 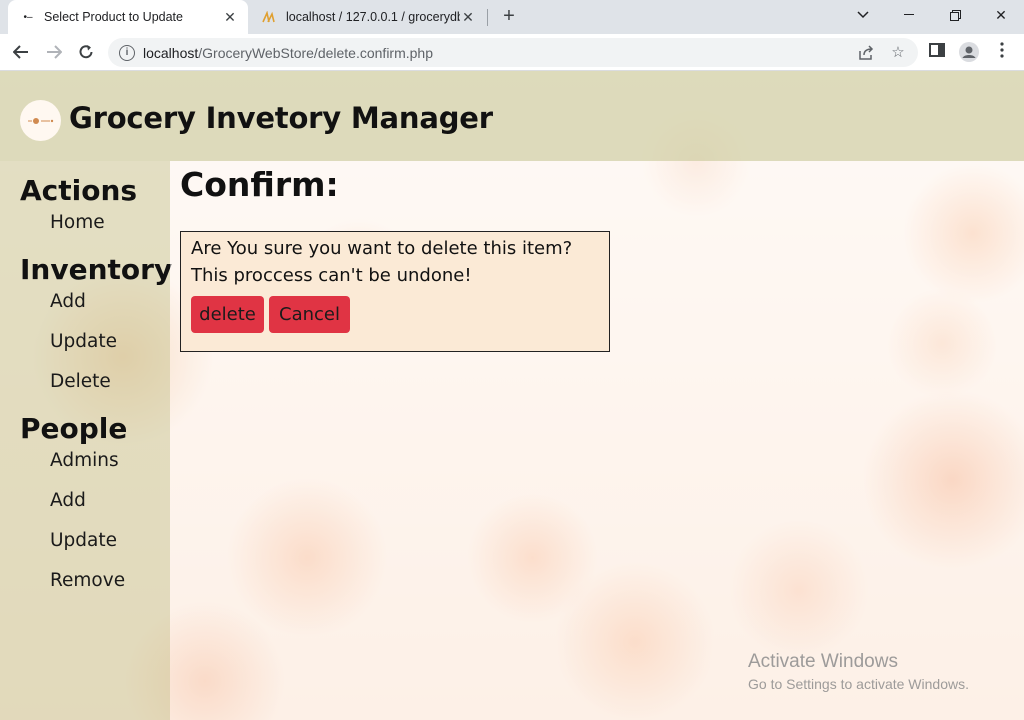 What do you see at coordinates (74, 428) in the screenshot?
I see `sidebar-heading-people: People` at bounding box center [74, 428].